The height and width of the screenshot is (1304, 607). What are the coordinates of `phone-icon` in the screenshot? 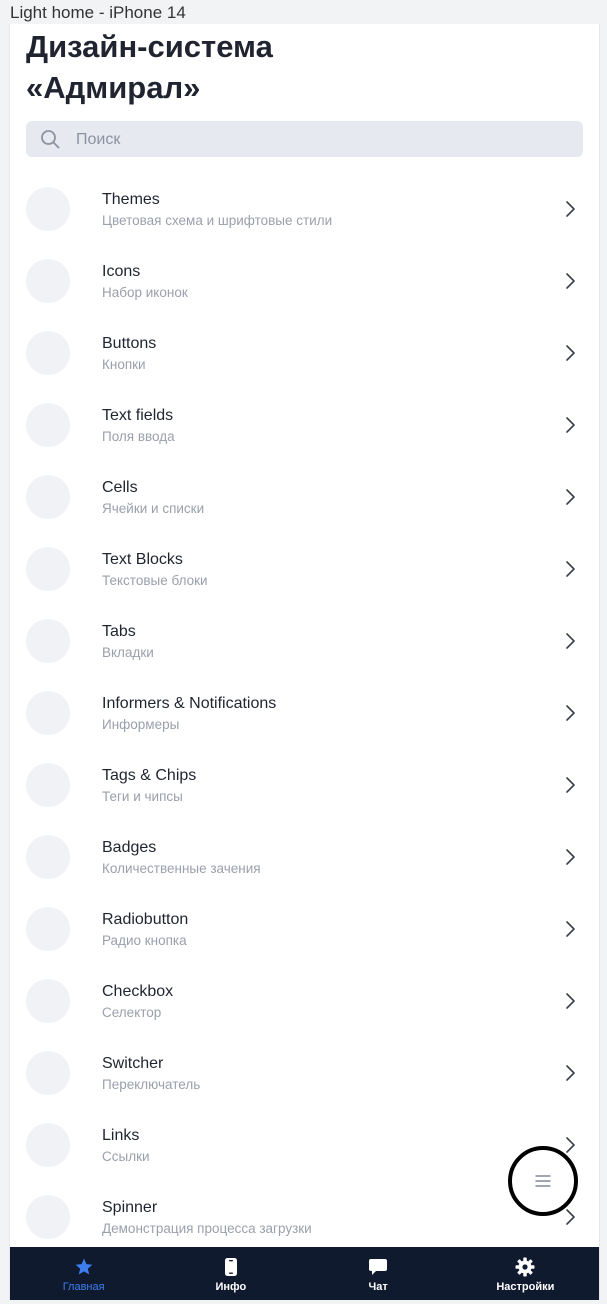 It's located at (231, 1269).